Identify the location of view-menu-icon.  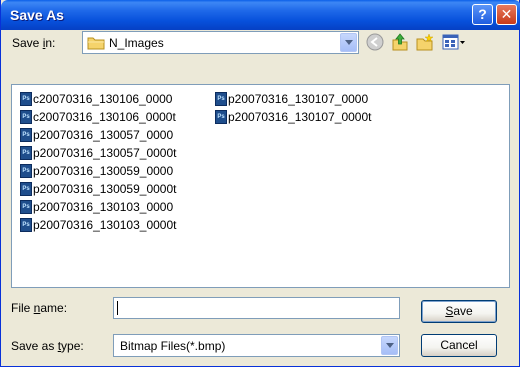
(454, 42).